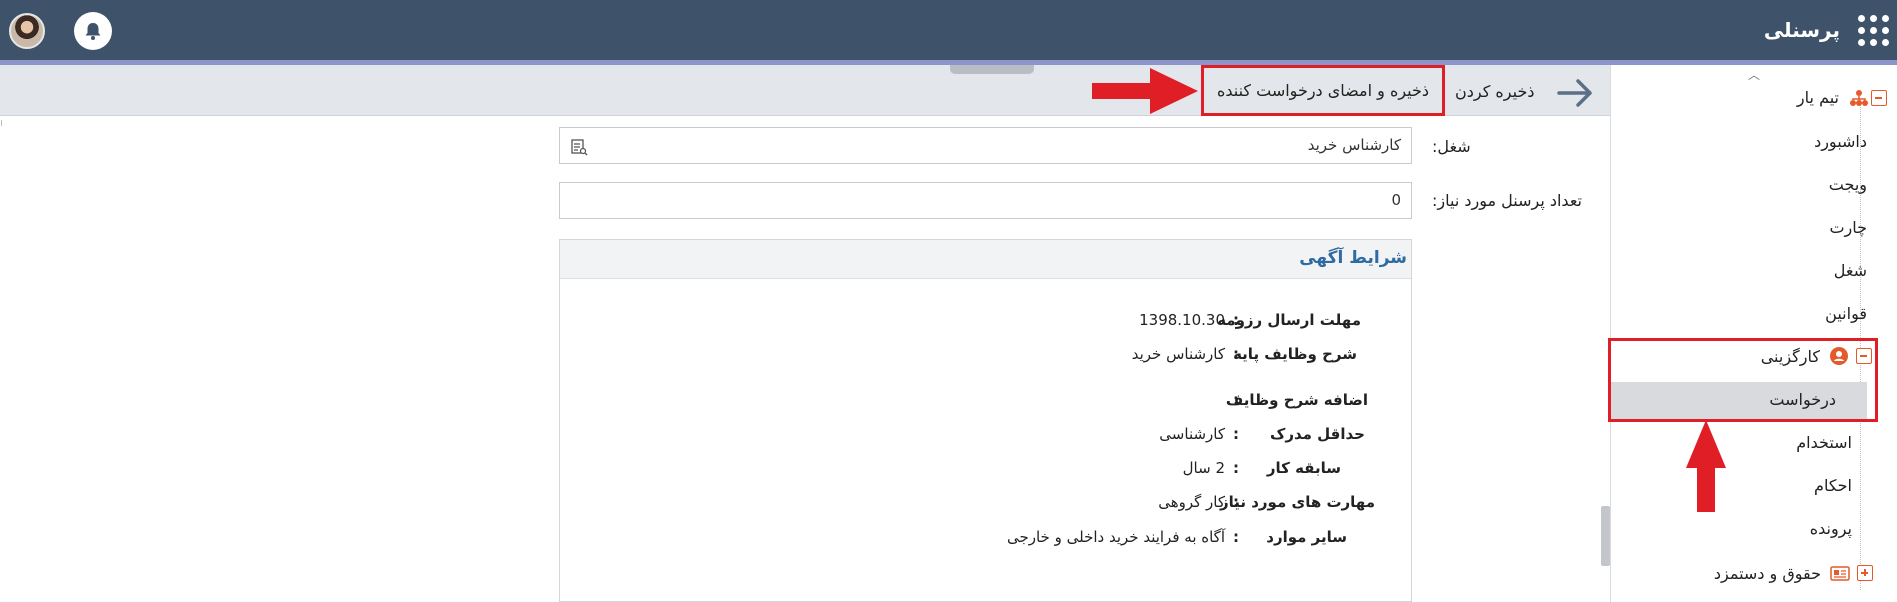  What do you see at coordinates (1848, 184) in the screenshot?
I see `sidebar-item-widget: ویجت` at bounding box center [1848, 184].